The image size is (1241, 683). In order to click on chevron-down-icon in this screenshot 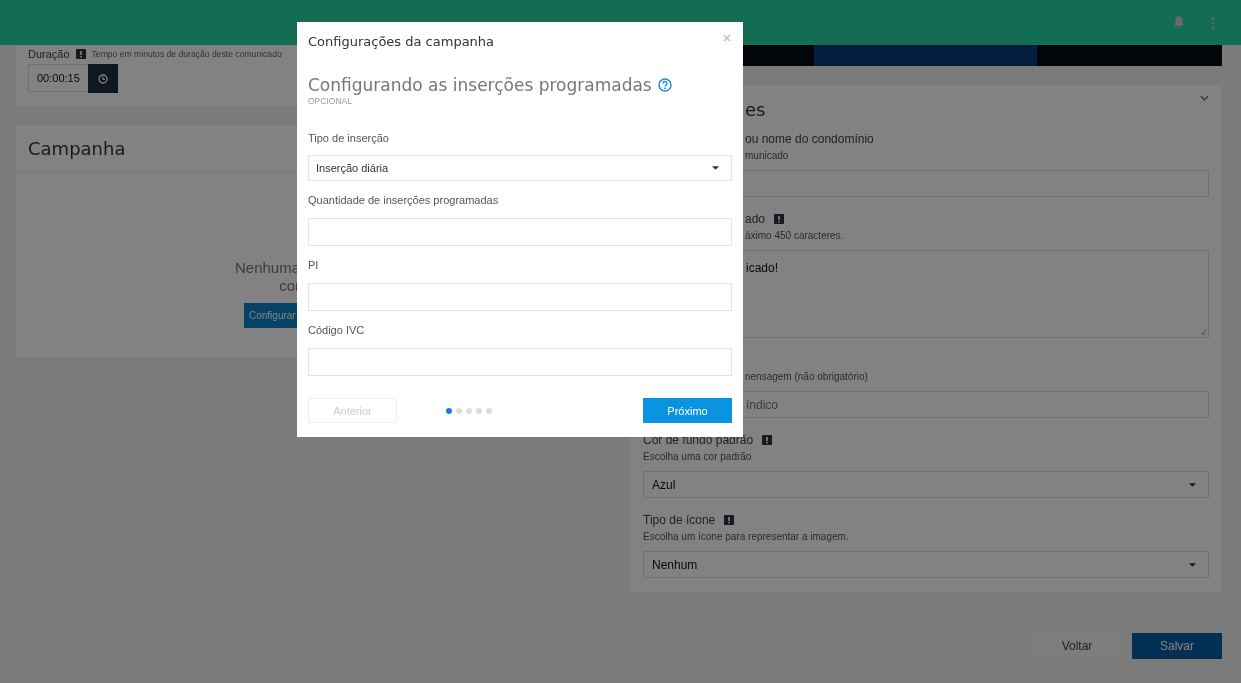, I will do `click(1204, 98)`.